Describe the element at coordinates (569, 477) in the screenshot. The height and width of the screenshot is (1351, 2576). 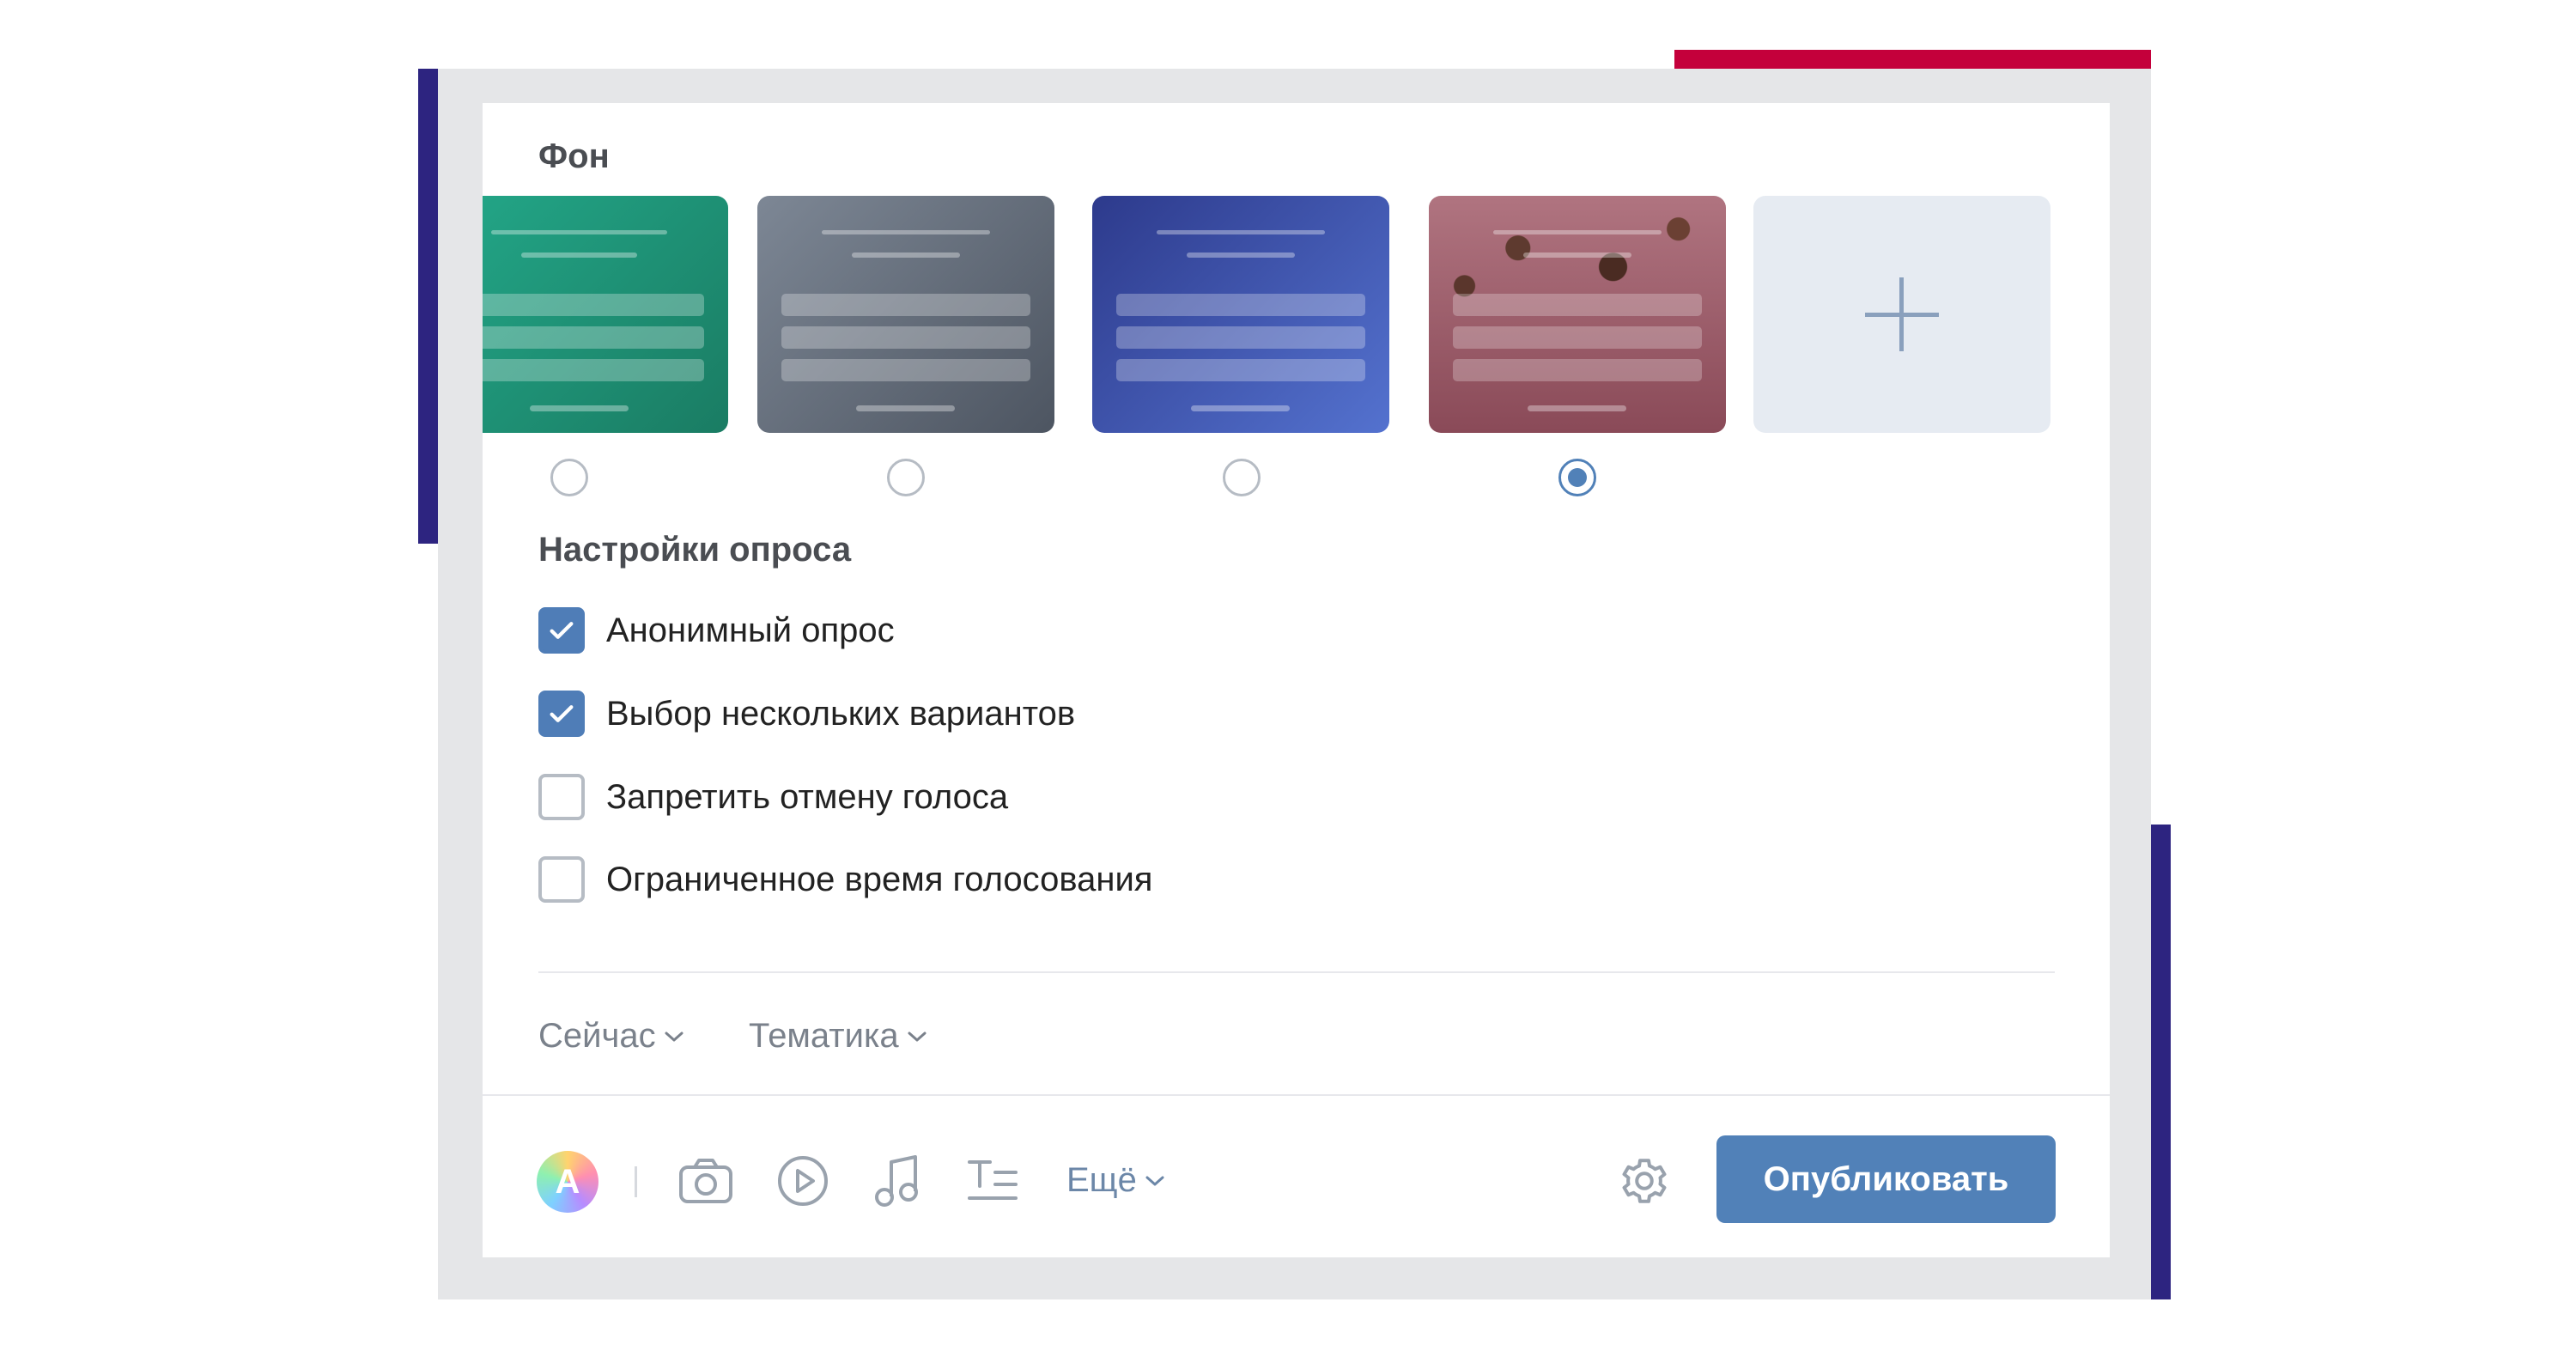
I see `background-radio-green` at that location.